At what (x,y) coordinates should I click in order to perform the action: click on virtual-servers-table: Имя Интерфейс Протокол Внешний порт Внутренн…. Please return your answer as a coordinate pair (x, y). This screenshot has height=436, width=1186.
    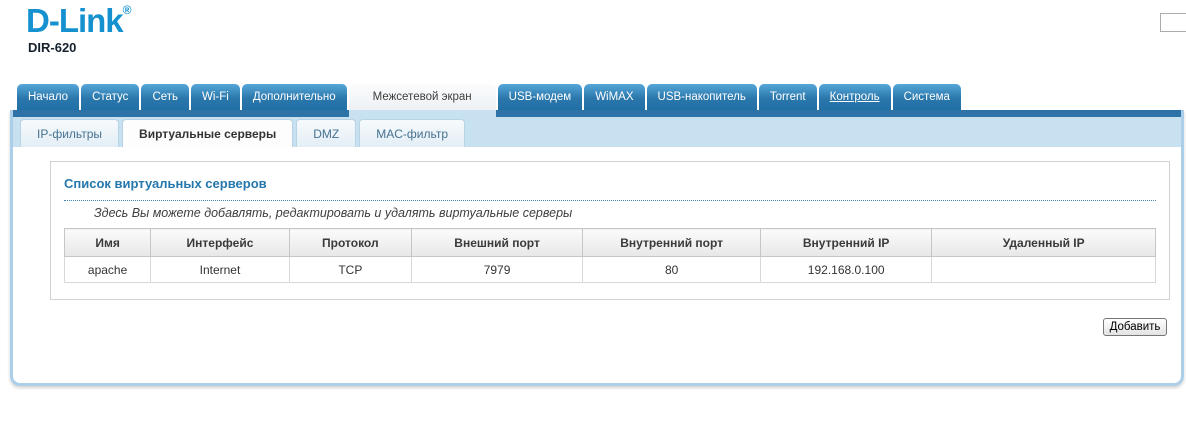
    Looking at the image, I should click on (609, 255).